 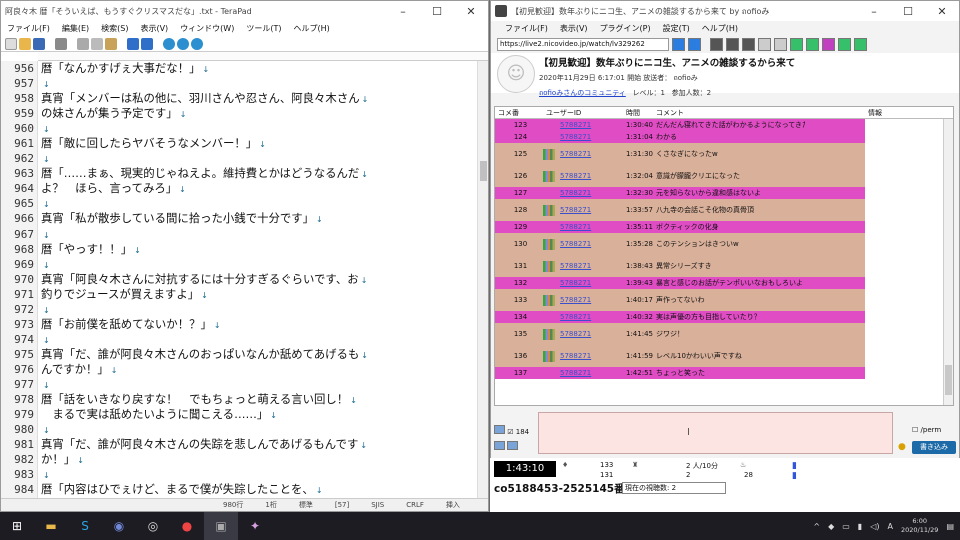 What do you see at coordinates (680, 283) in the screenshot?
I see `comment-row: 132 5788271 1:39:43 暴言と感じのお話がテンポいいなおもしろいよ` at bounding box center [680, 283].